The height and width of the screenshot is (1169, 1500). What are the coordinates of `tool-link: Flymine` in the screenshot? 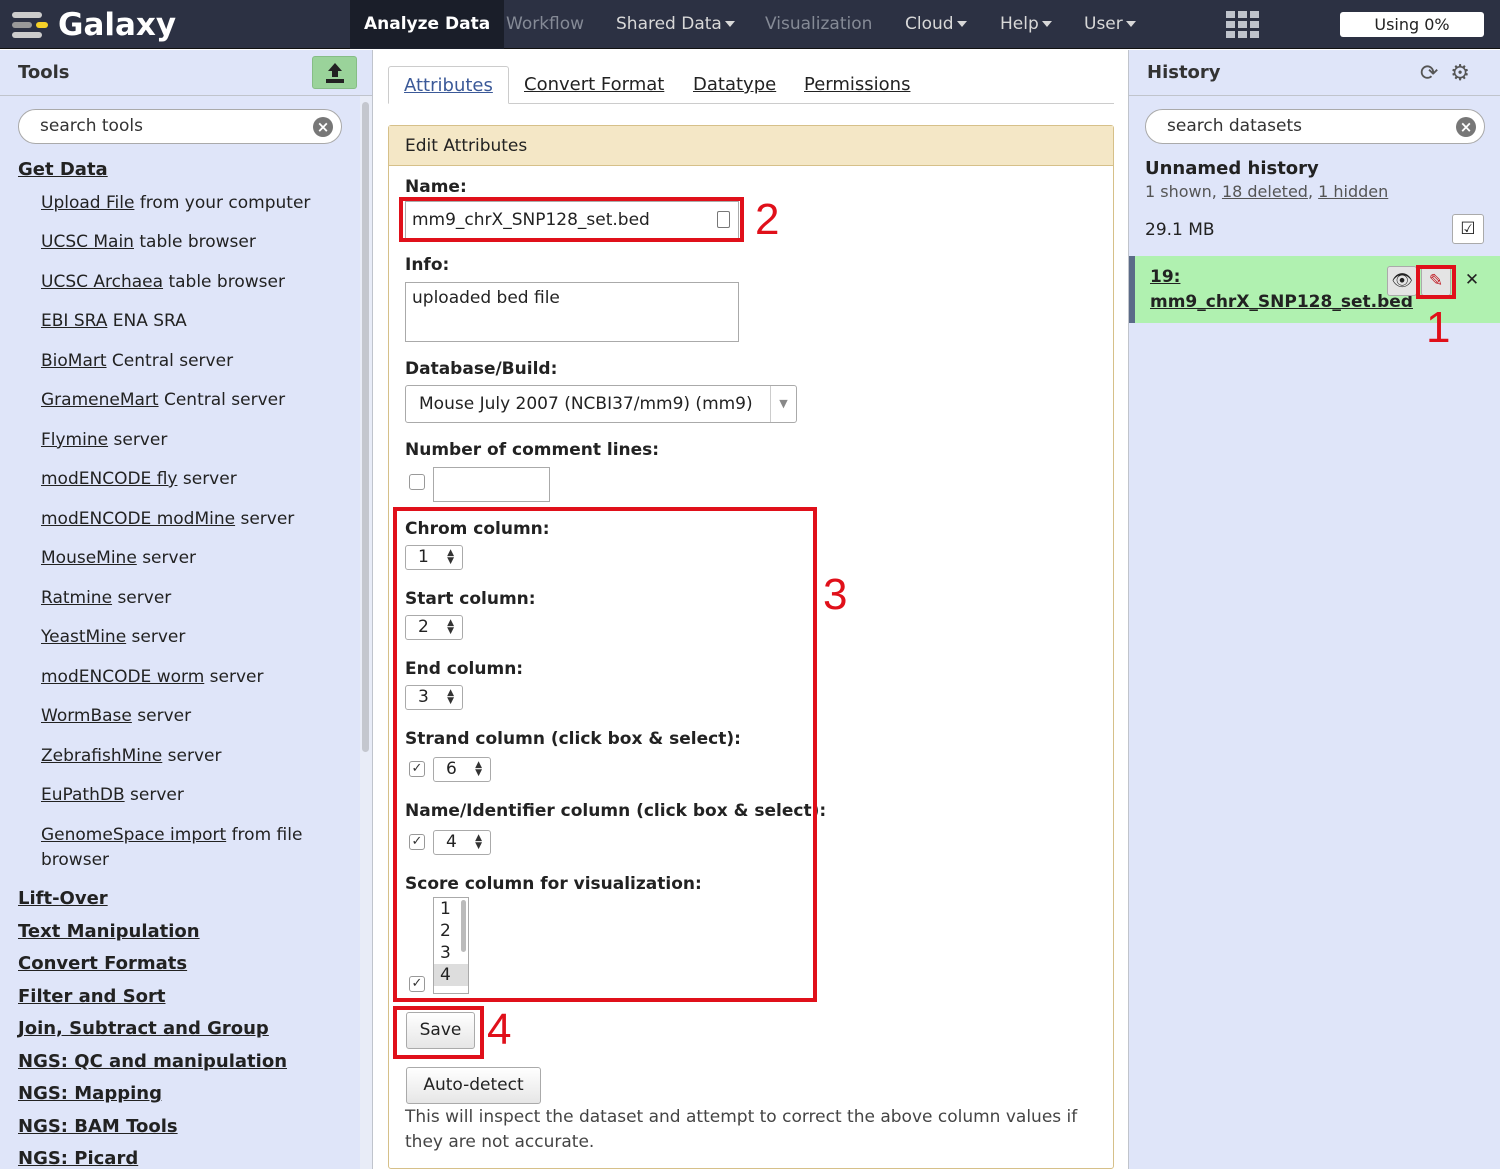 It's located at (74, 440).